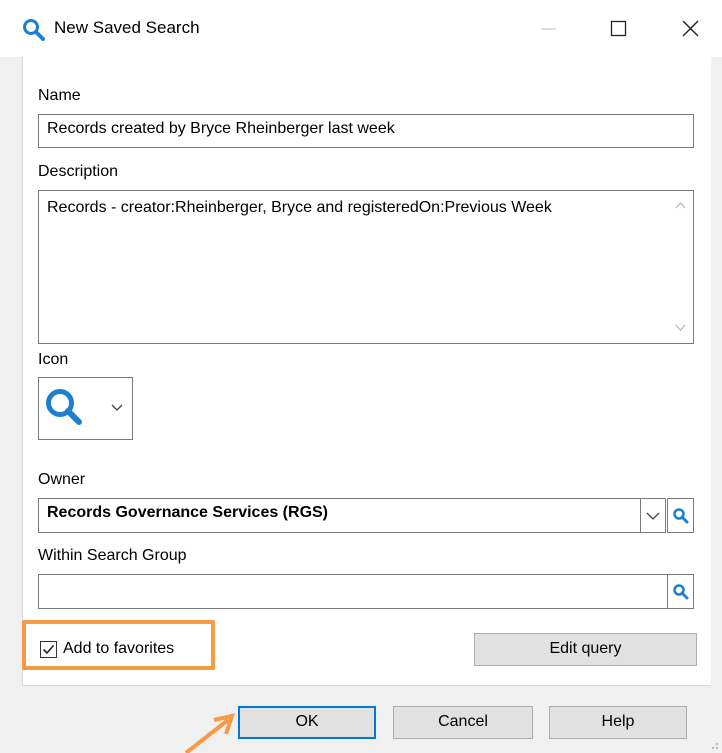 This screenshot has width=722, height=753. What do you see at coordinates (62, 479) in the screenshot?
I see `owner-label: Owner` at bounding box center [62, 479].